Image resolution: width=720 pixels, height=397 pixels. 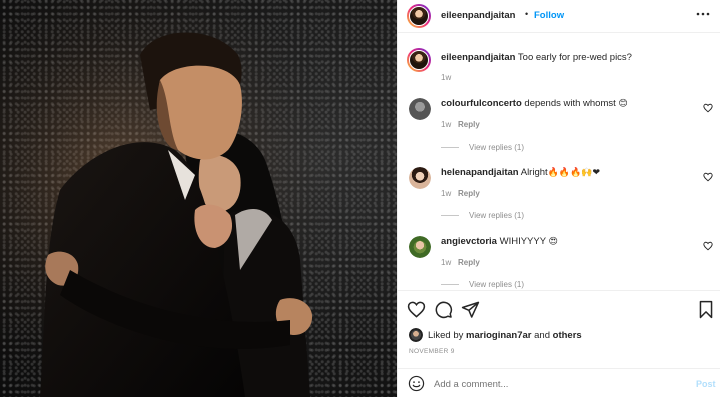 I want to click on ellipsis-icon, so click(x=703, y=14).